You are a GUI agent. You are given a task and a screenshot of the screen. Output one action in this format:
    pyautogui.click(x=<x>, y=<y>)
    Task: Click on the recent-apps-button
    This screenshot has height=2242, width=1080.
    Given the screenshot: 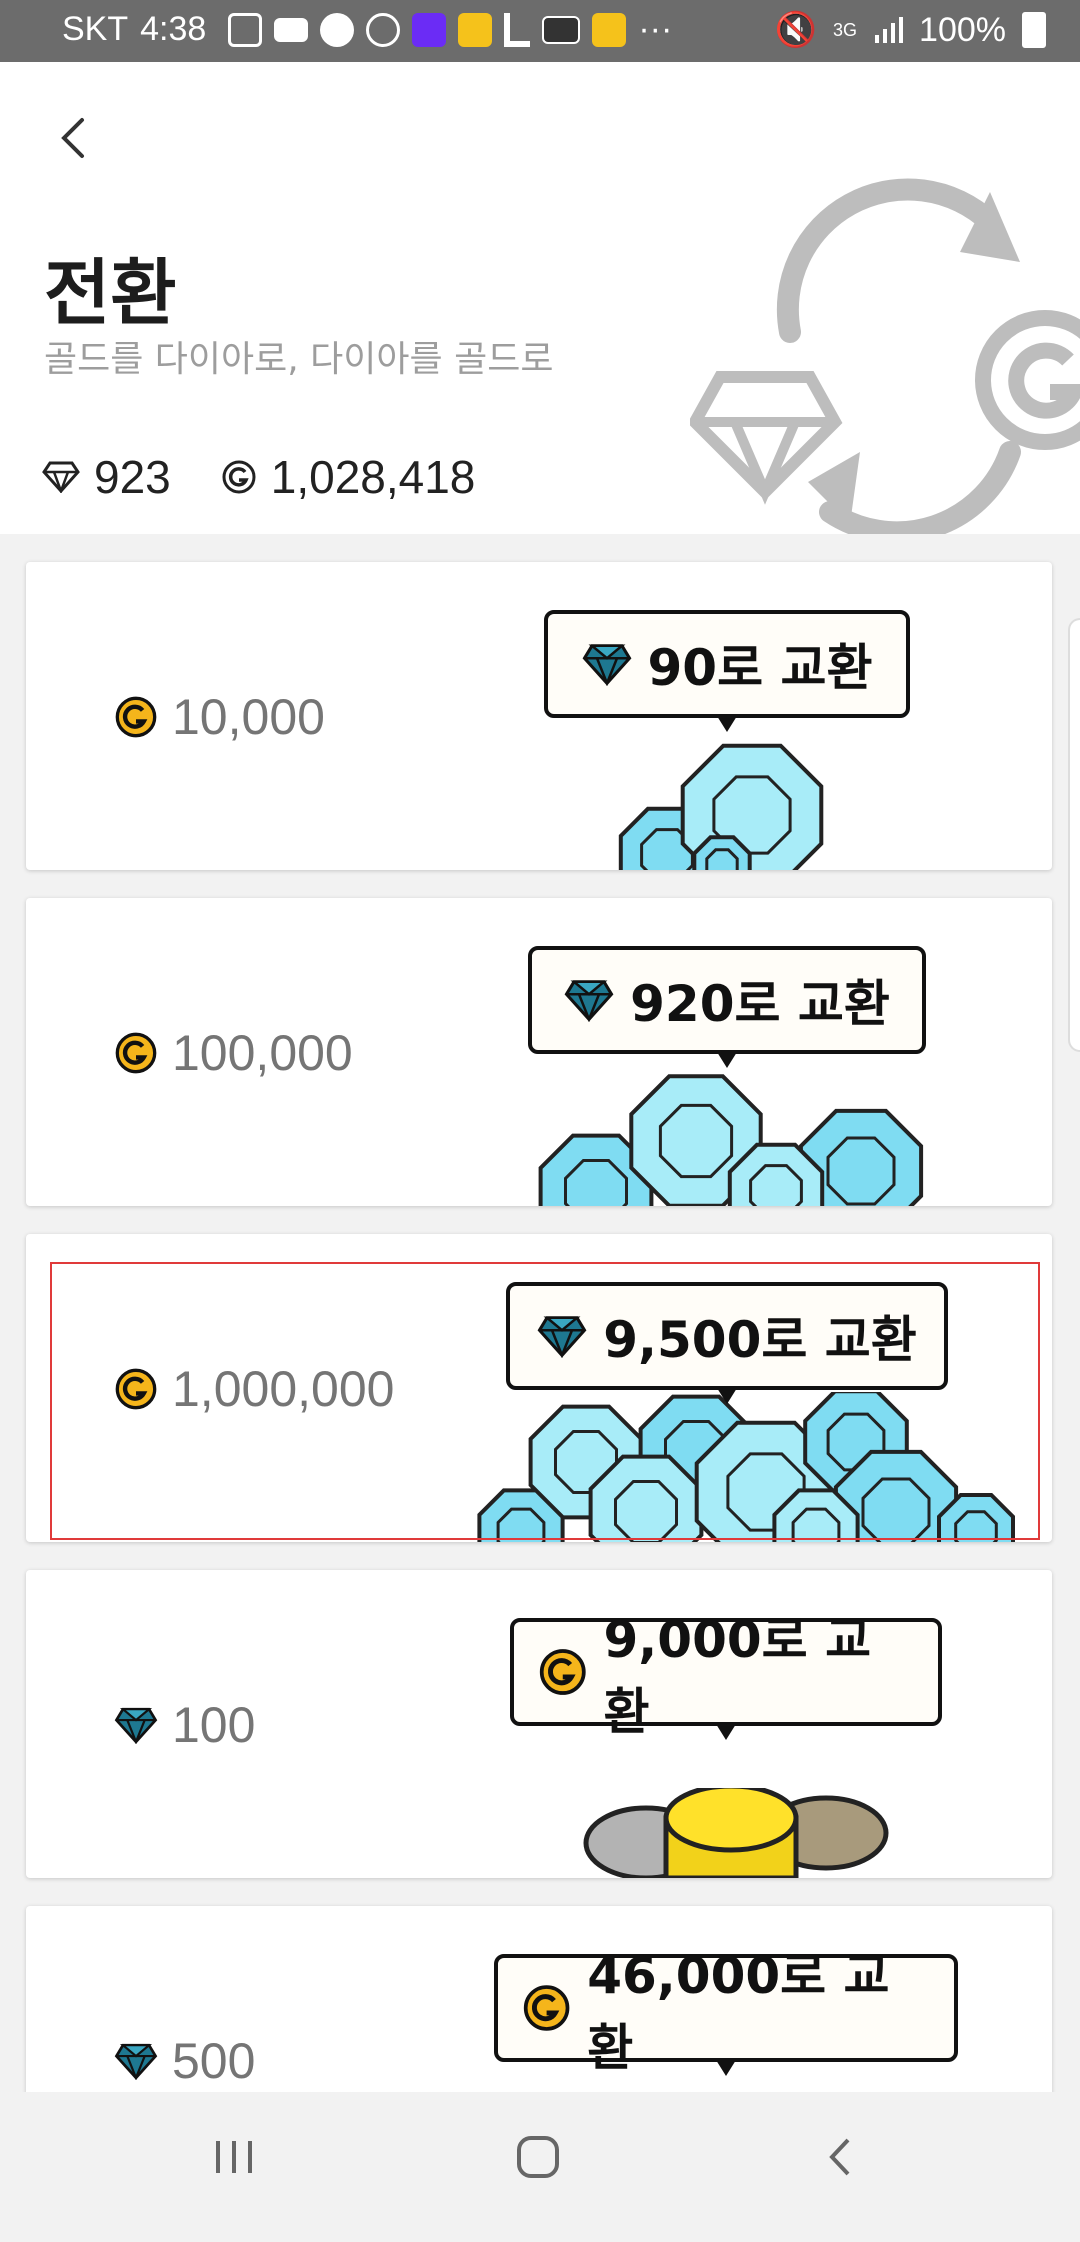 What is the action you would take?
    pyautogui.click(x=235, y=2157)
    